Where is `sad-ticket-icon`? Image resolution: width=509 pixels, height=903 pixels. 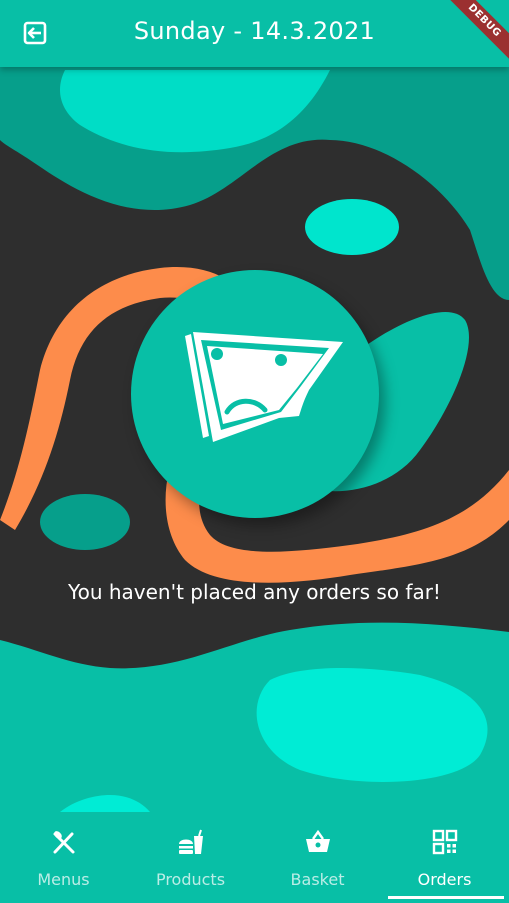 sad-ticket-icon is located at coordinates (264, 387).